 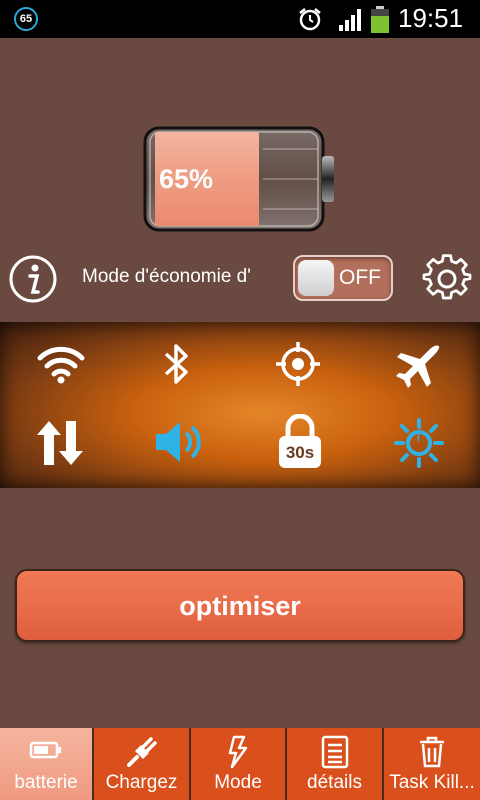 I want to click on power-saving-toggle: OFF, so click(x=343, y=278).